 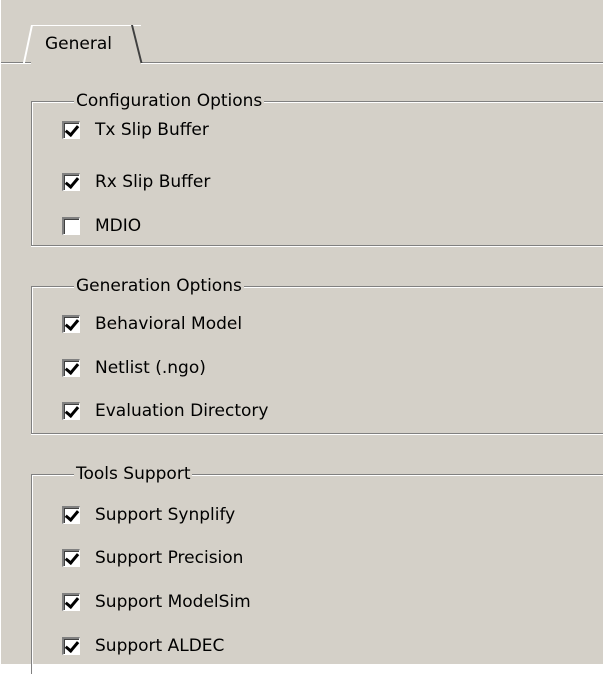 What do you see at coordinates (71, 182) in the screenshot?
I see `rx-slip-buffer-checkbox-box` at bounding box center [71, 182].